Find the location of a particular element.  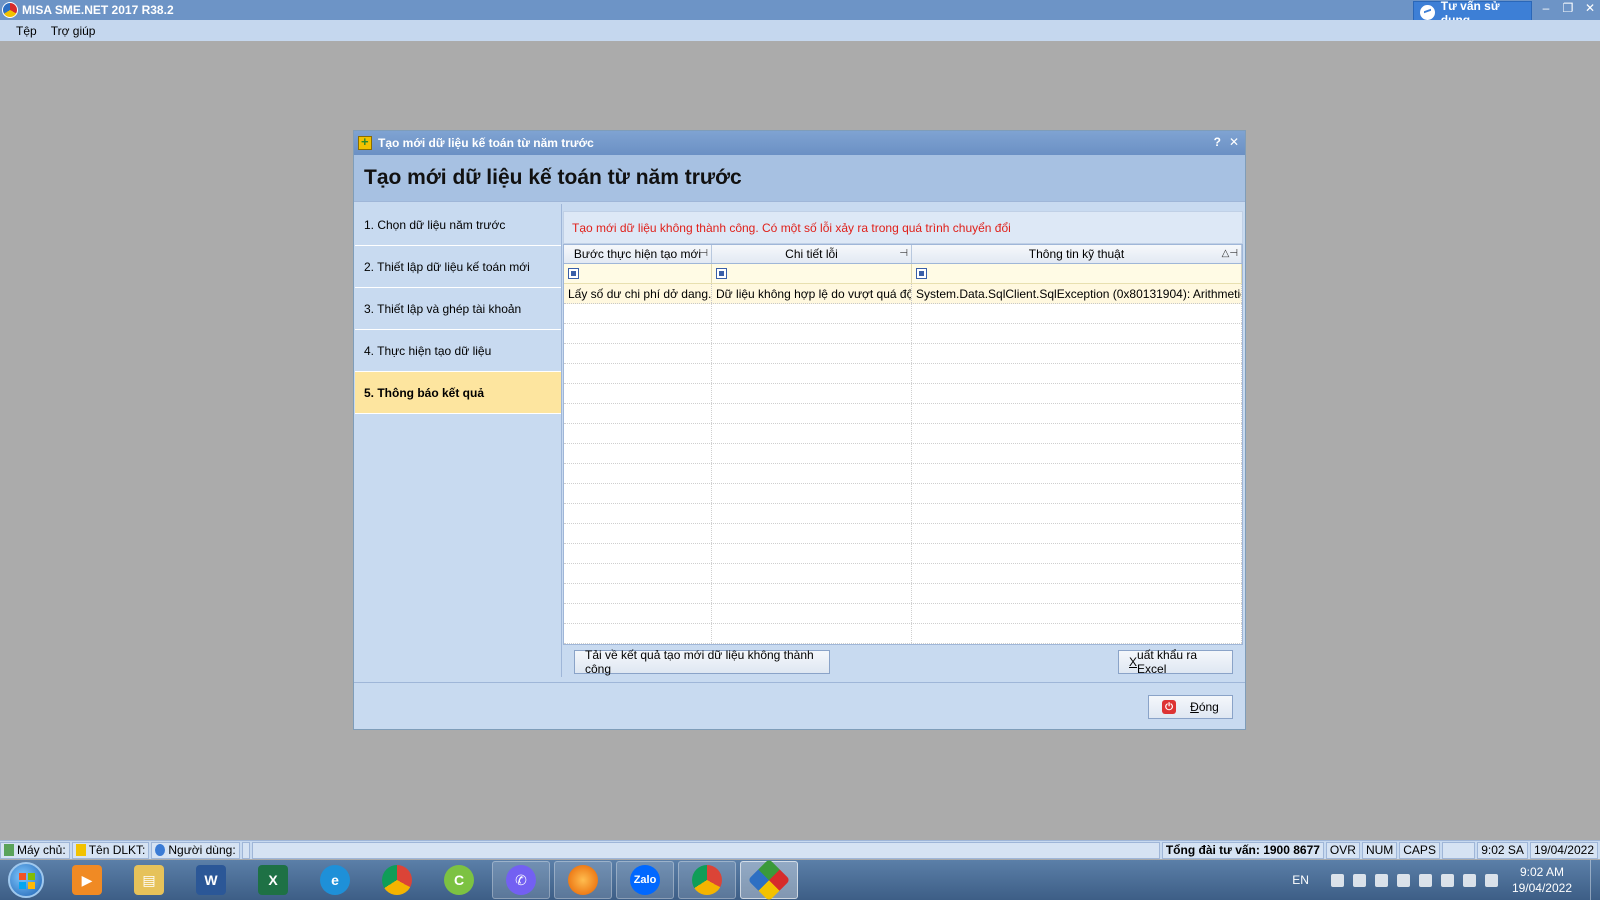

security-icon is located at coordinates (1359, 880).